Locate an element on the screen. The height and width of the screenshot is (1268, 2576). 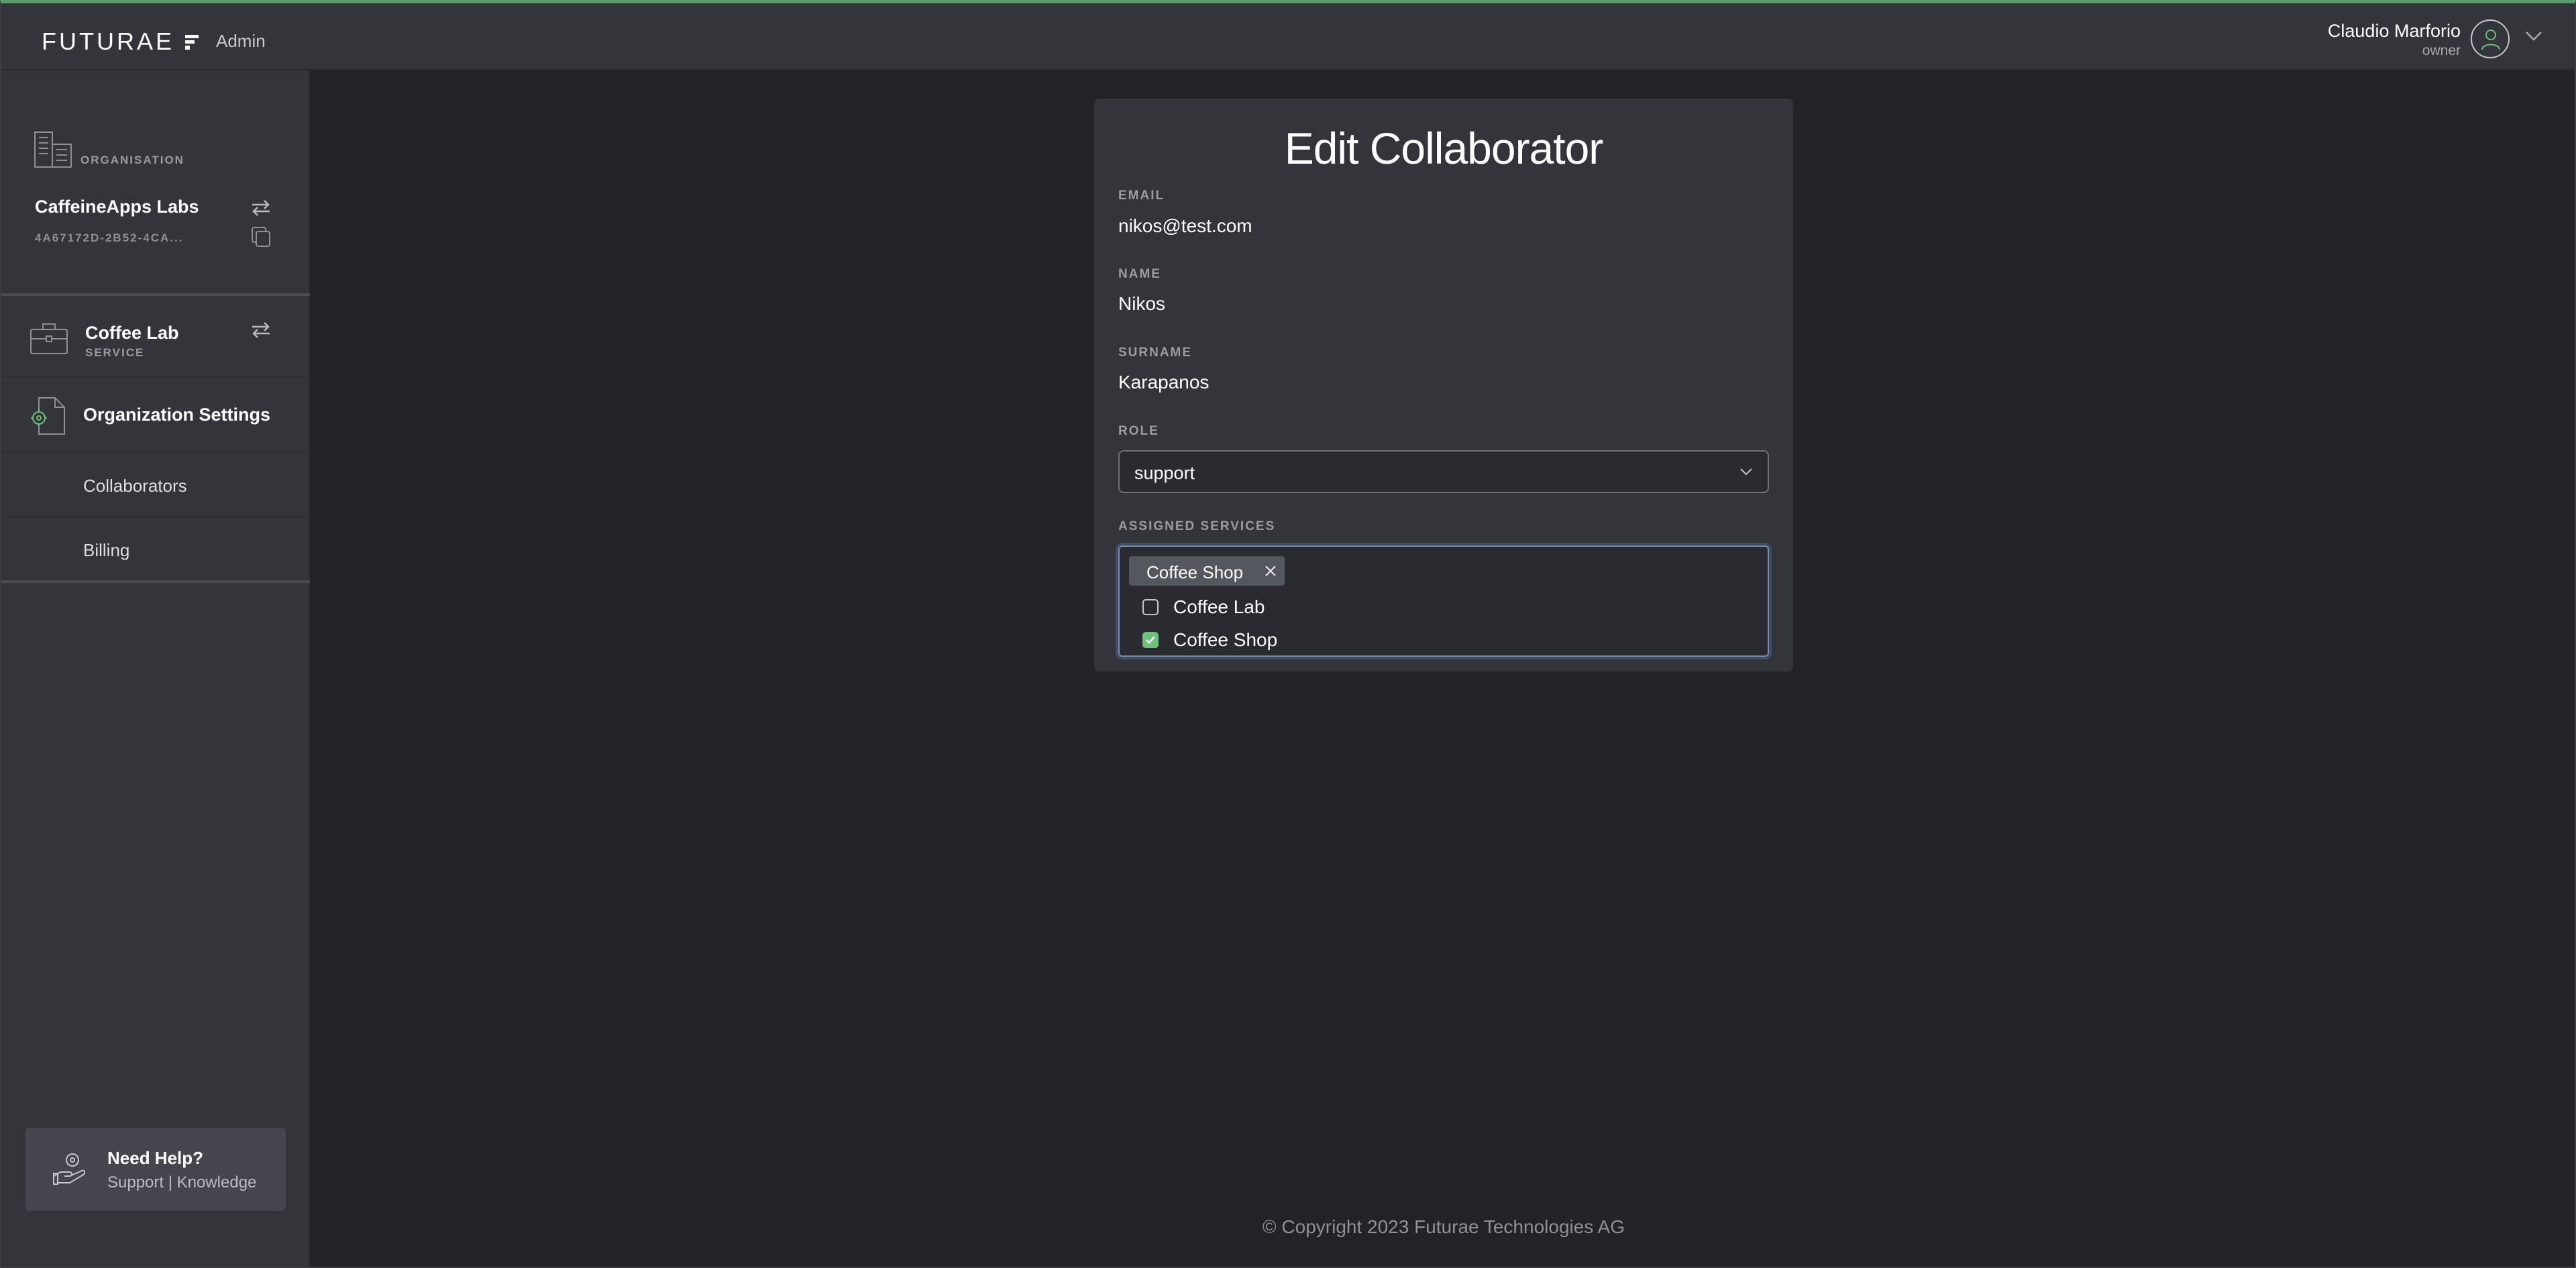
option-label: Coffee Lab is located at coordinates (1219, 606).